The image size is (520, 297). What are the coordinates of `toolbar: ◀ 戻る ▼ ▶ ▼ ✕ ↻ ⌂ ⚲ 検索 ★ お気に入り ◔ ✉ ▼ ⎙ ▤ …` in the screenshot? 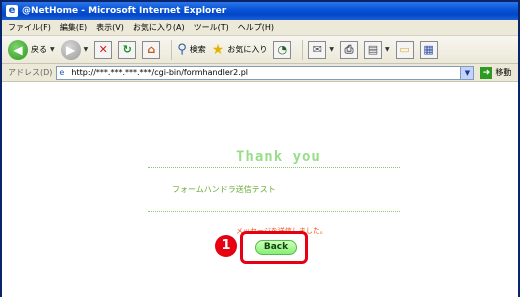 It's located at (260, 50).